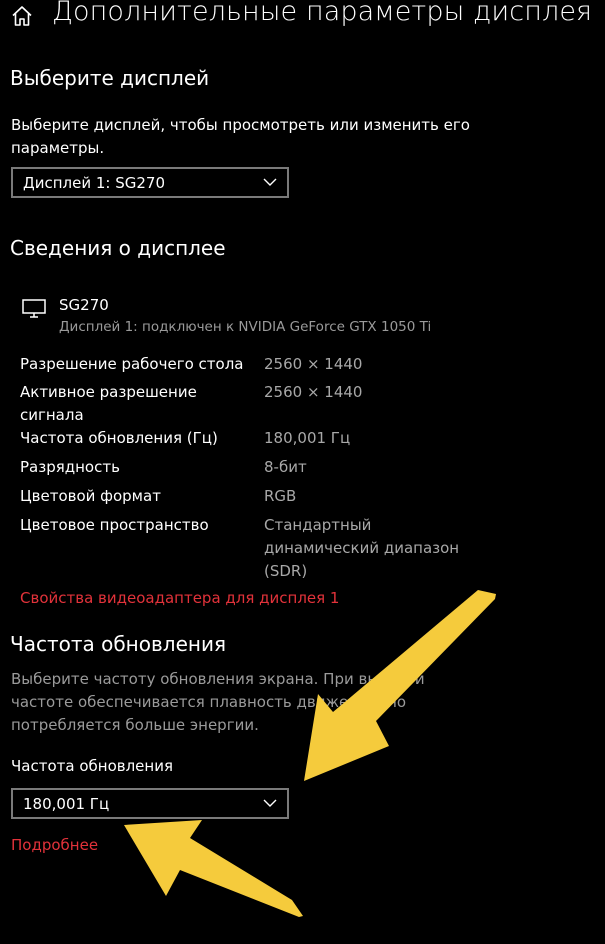 This screenshot has width=605, height=944. Describe the element at coordinates (400, 685) in the screenshot. I see `arrow-upper-right` at that location.